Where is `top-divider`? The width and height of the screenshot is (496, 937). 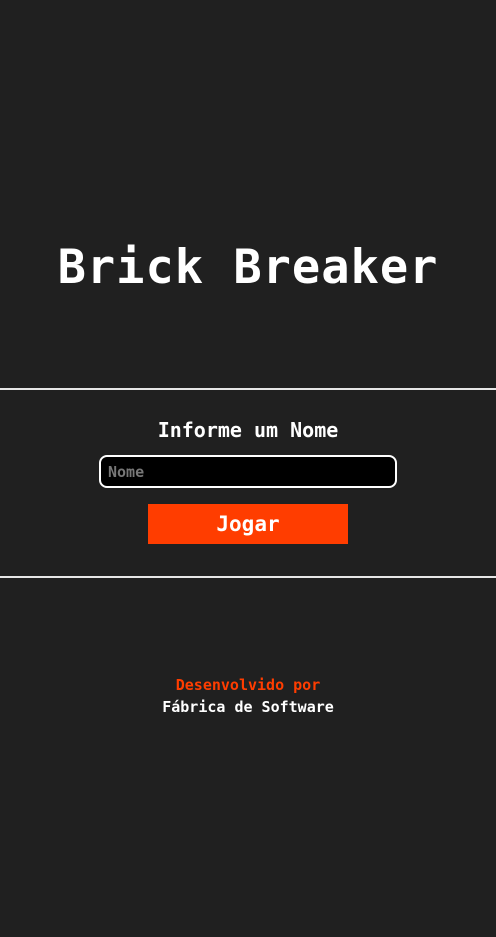 top-divider is located at coordinates (248, 389).